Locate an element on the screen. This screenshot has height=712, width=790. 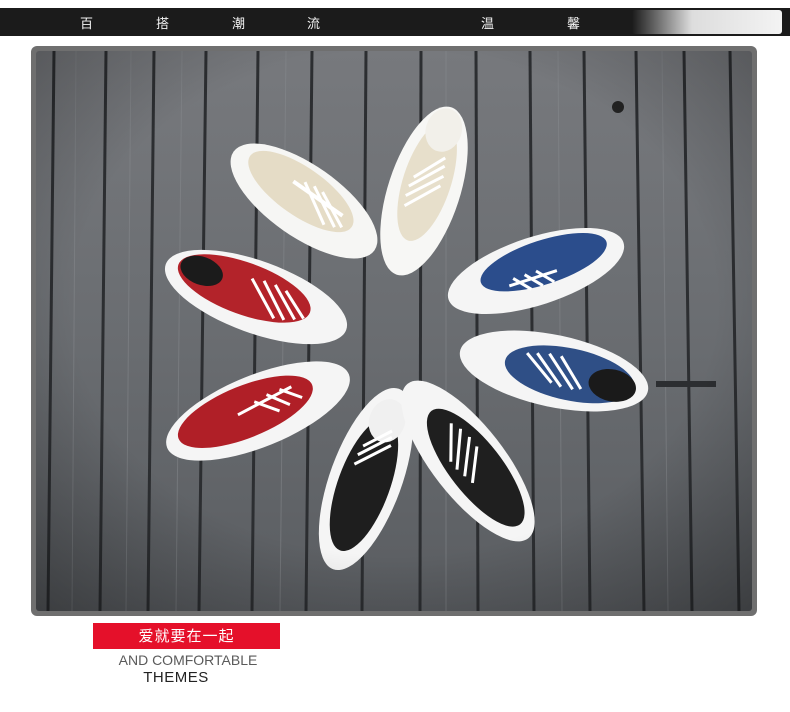
top-banner: 百 搭 潮 流 温 馨 is located at coordinates (395, 22).